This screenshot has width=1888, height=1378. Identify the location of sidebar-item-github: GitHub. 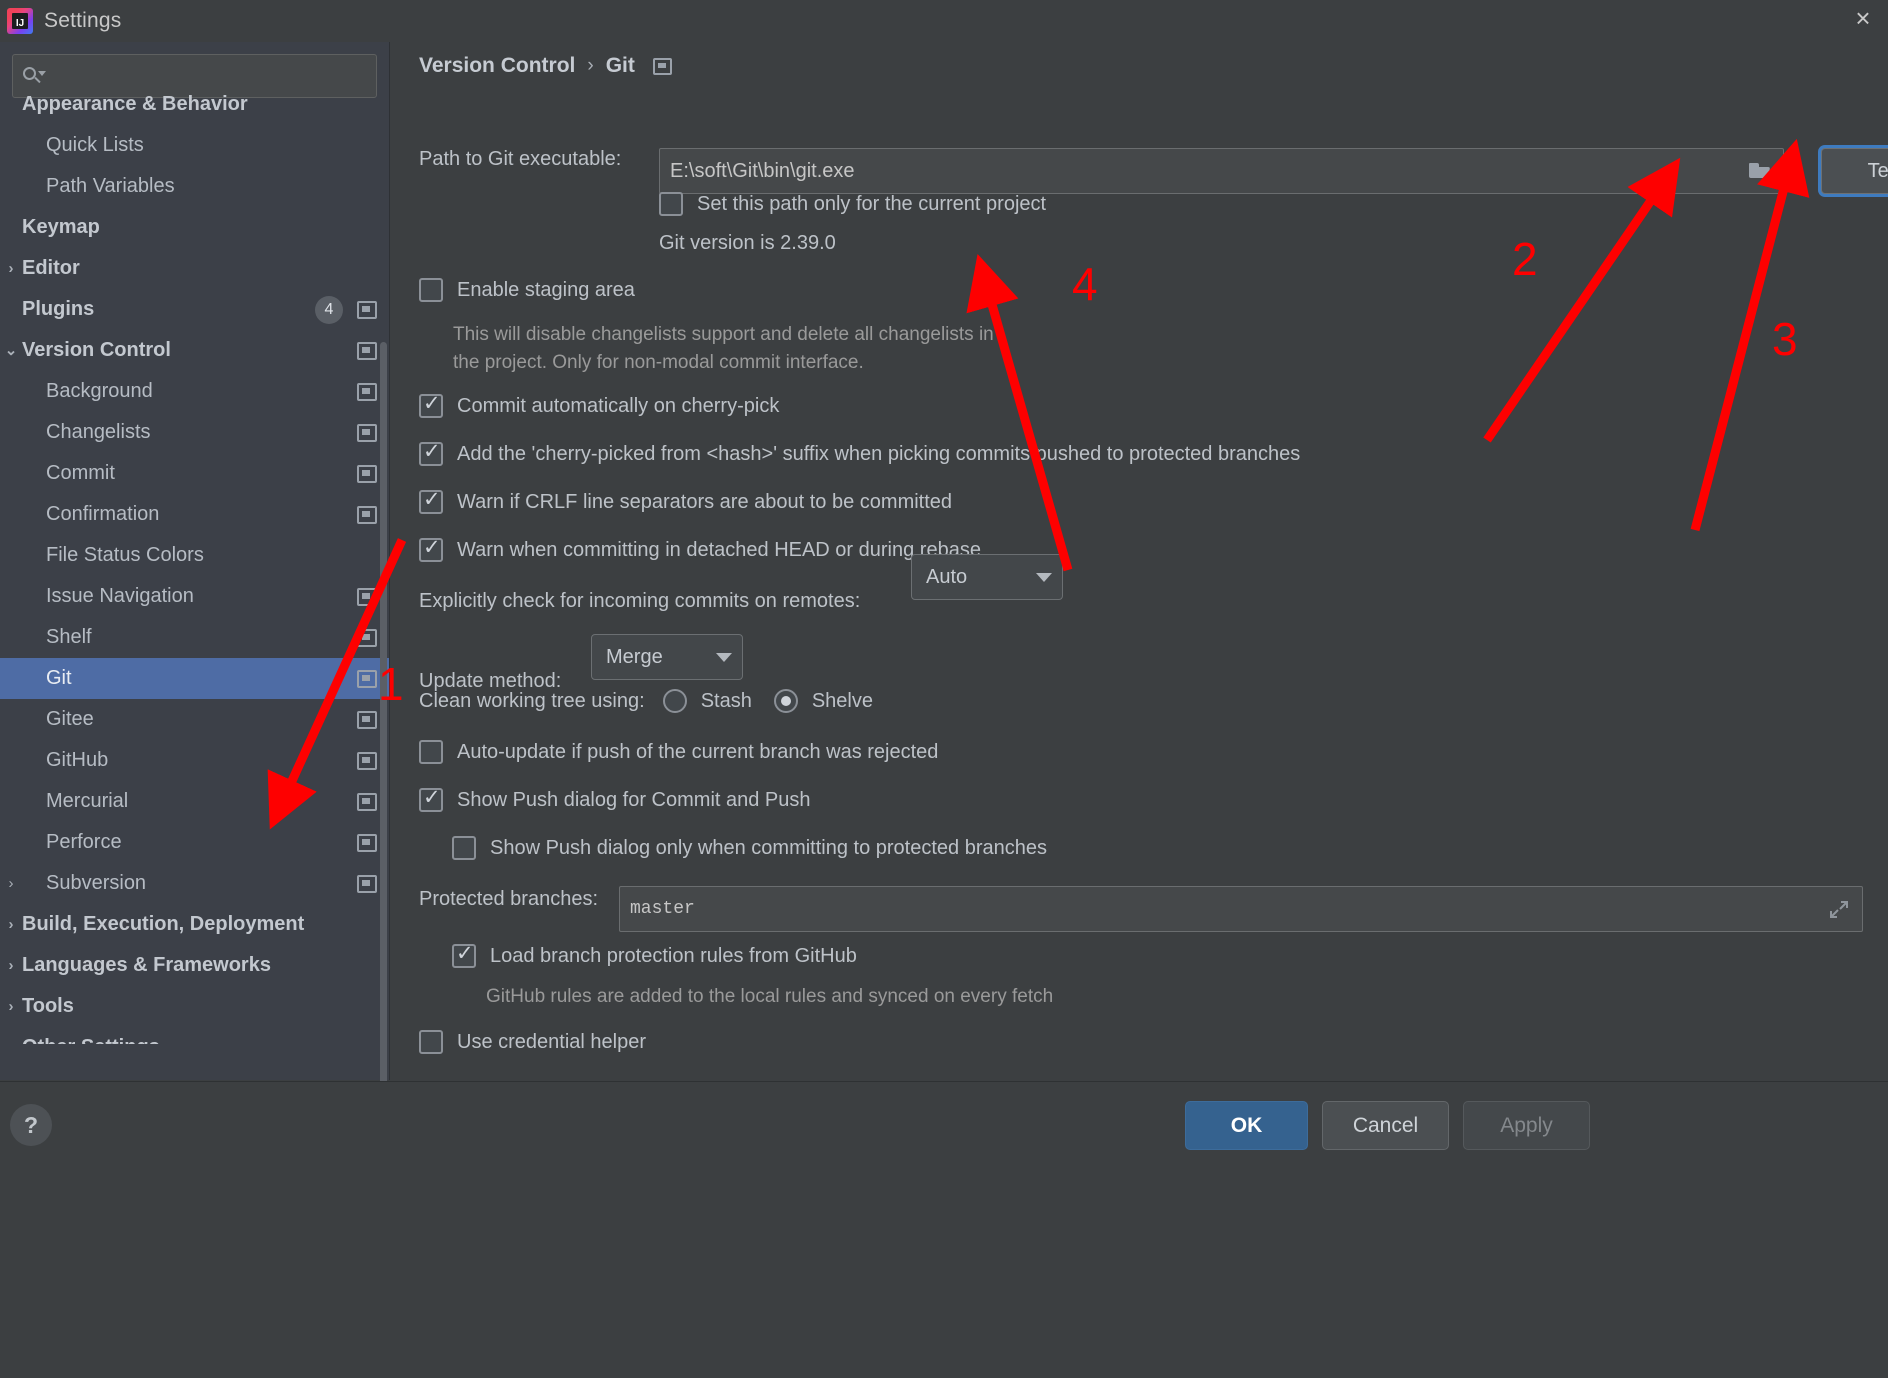
(194, 760).